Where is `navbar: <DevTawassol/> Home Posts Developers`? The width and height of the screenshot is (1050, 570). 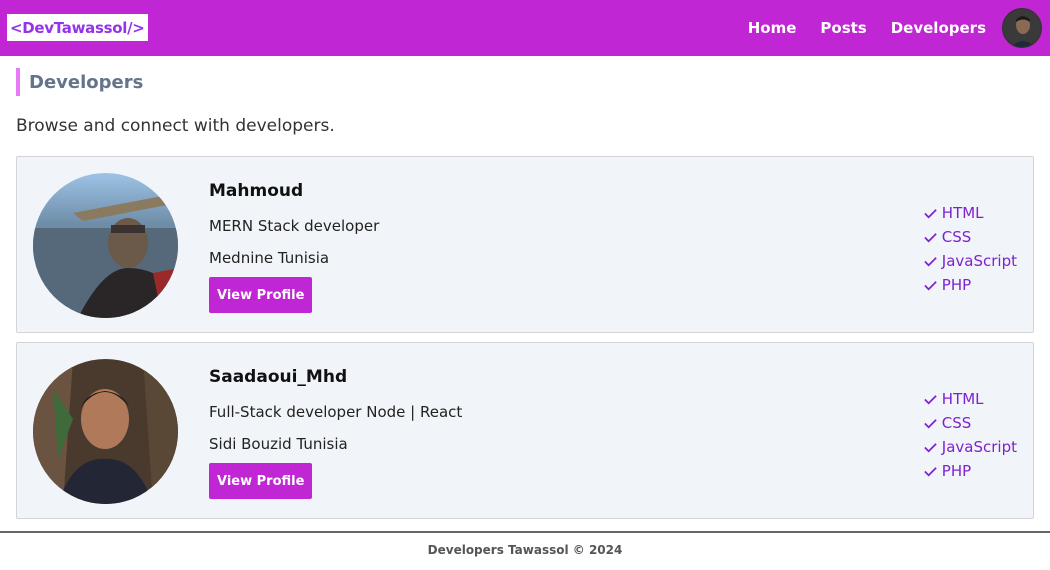 navbar: <DevTawassol/> Home Posts Developers is located at coordinates (525, 28).